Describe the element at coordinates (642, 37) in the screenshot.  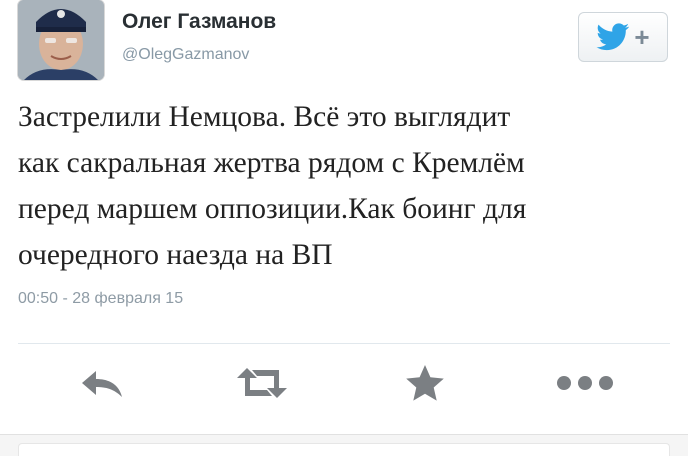
I see `follow-plus-label: +` at that location.